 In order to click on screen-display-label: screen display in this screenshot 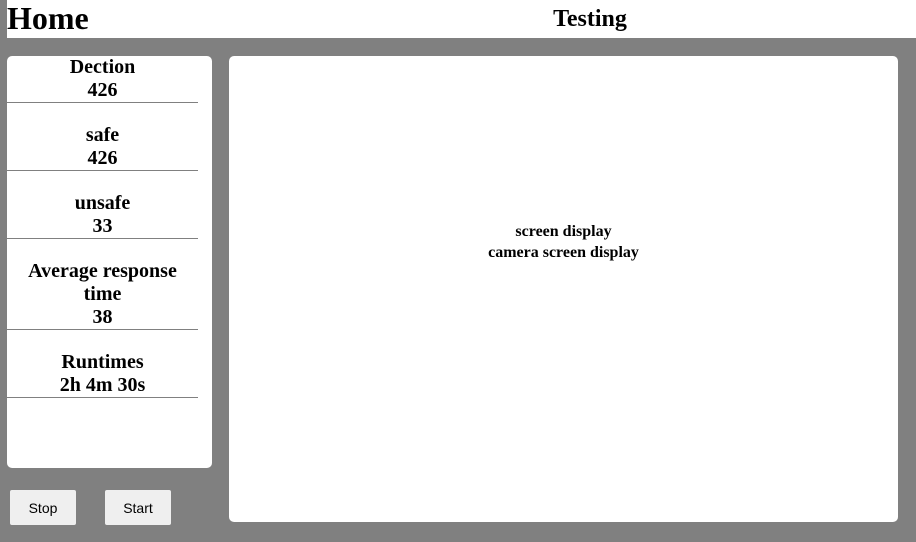, I will do `click(563, 231)`.